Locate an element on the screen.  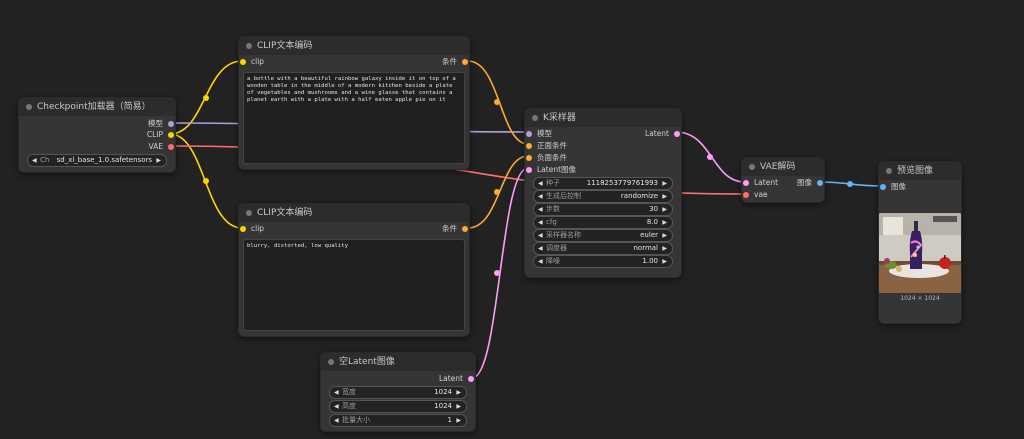
batch-size-widget: ◀ 批量大小 1 ▶ is located at coordinates (398, 420).